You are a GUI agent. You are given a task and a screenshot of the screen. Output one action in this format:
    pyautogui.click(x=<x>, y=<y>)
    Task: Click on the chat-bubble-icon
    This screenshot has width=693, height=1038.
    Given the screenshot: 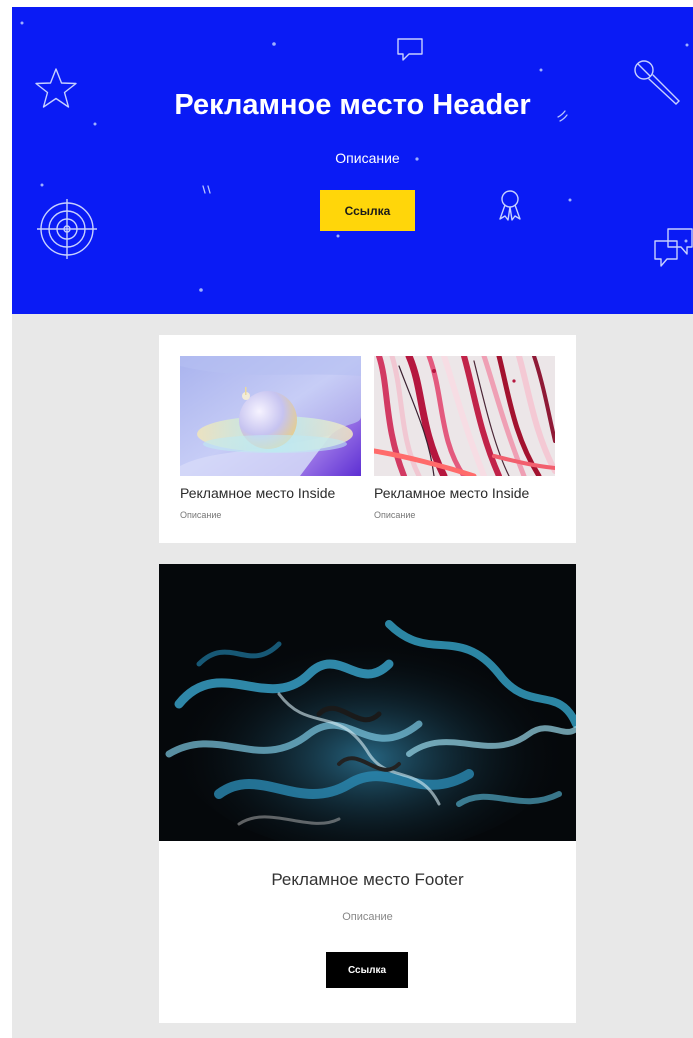 What is the action you would take?
    pyautogui.click(x=410, y=49)
    